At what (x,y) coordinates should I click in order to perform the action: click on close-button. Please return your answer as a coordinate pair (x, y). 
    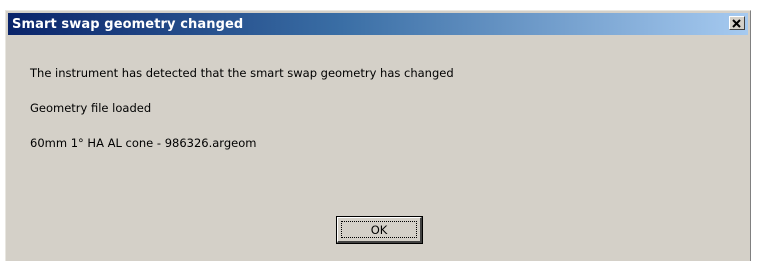
    Looking at the image, I should click on (737, 23).